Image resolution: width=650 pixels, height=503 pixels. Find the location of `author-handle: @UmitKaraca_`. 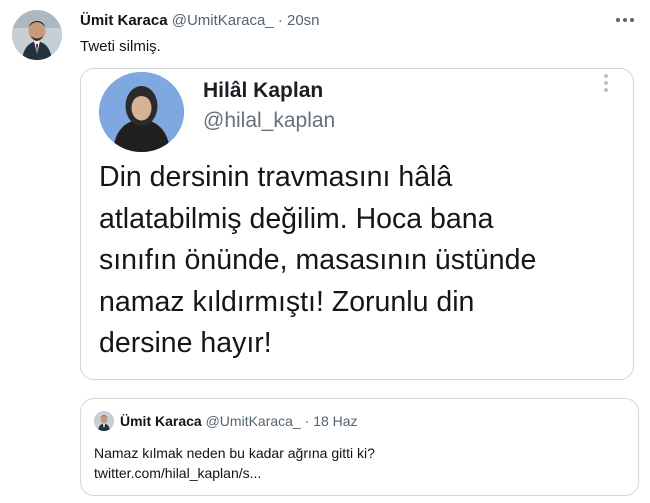

author-handle: @UmitKaraca_ is located at coordinates (223, 20).